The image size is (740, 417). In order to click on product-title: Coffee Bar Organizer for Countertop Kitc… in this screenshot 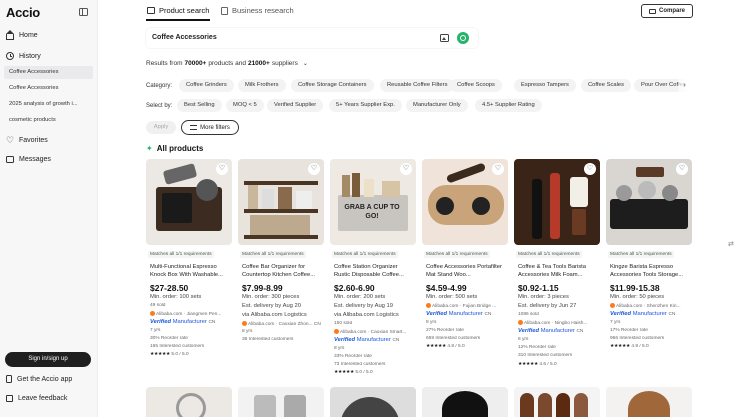, I will do `click(282, 271)`.